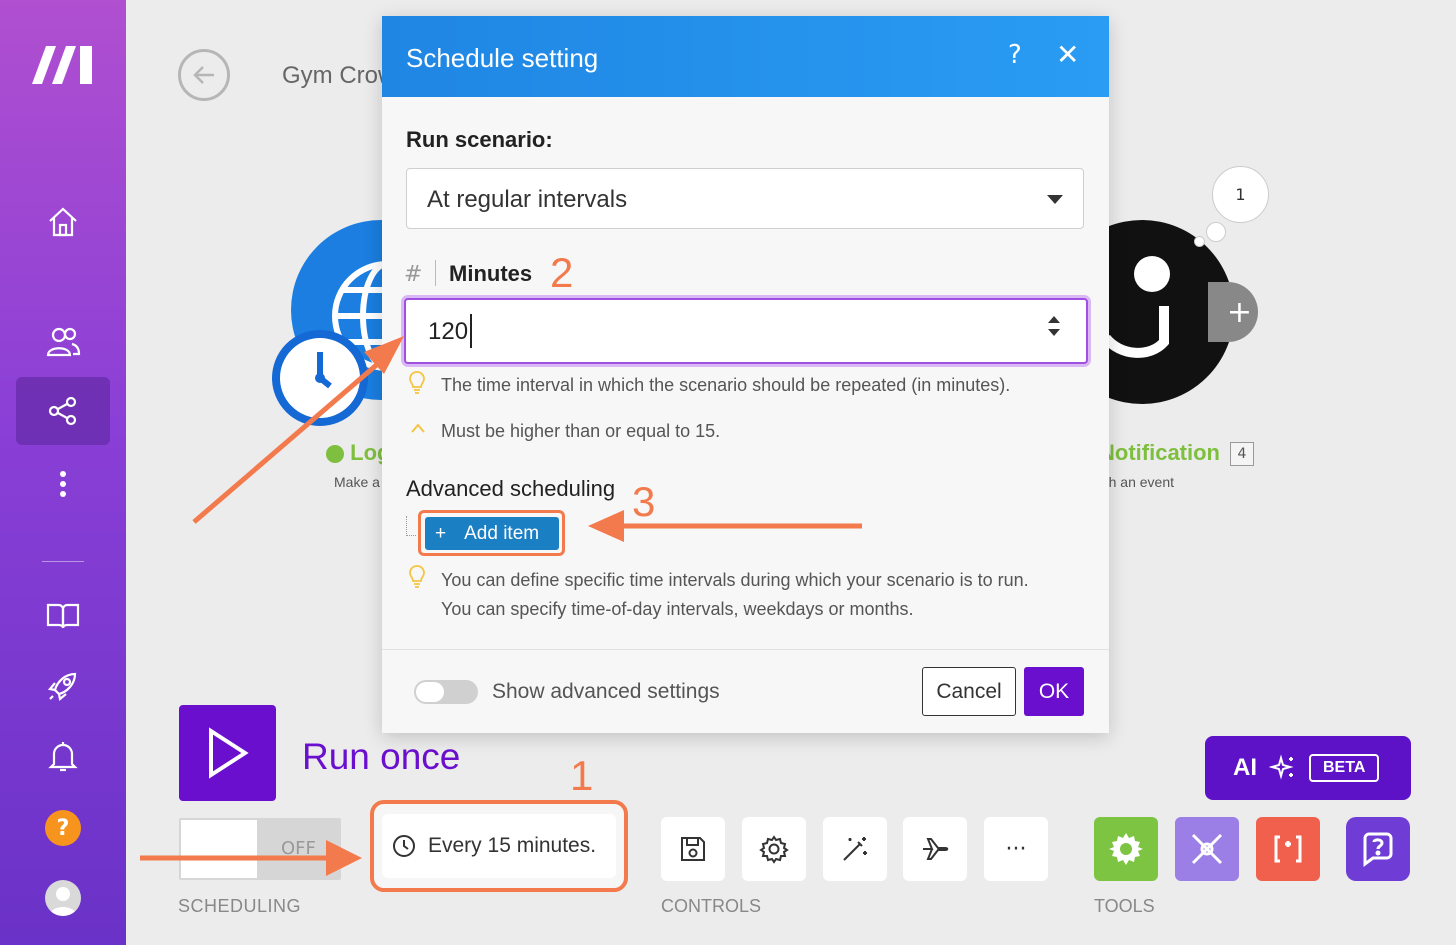 The width and height of the screenshot is (1456, 945). Describe the element at coordinates (745, 198) in the screenshot. I see `run-scenario-select: At regular intervals` at that location.